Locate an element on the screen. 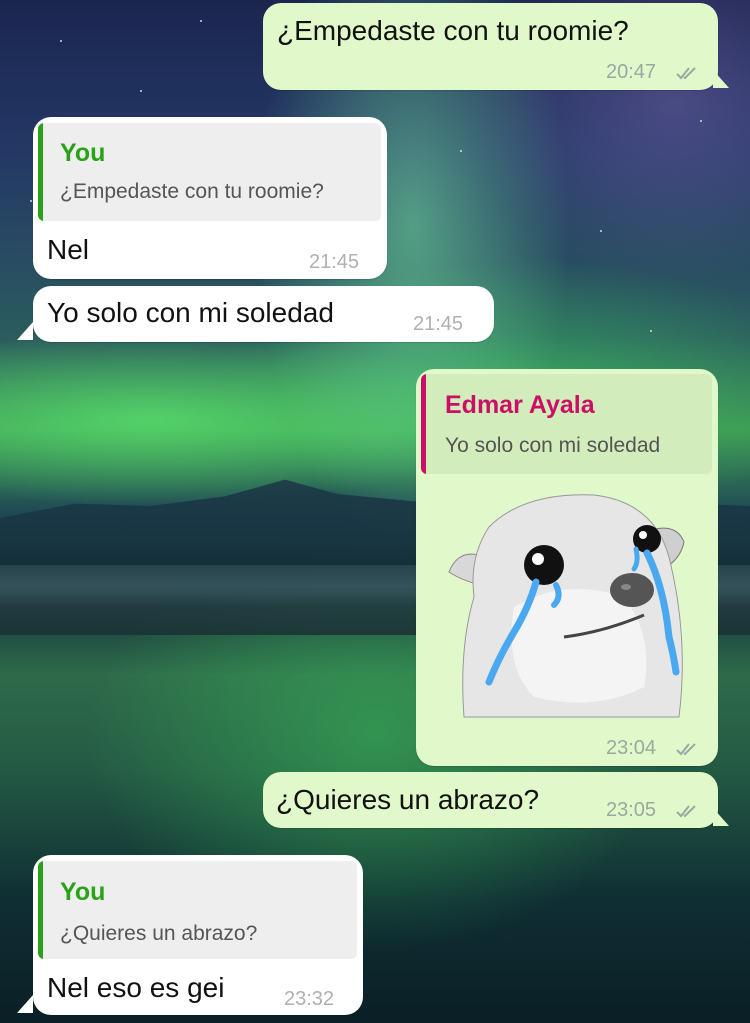 This screenshot has height=1023, width=750. message-text: Nel is located at coordinates (68, 249).